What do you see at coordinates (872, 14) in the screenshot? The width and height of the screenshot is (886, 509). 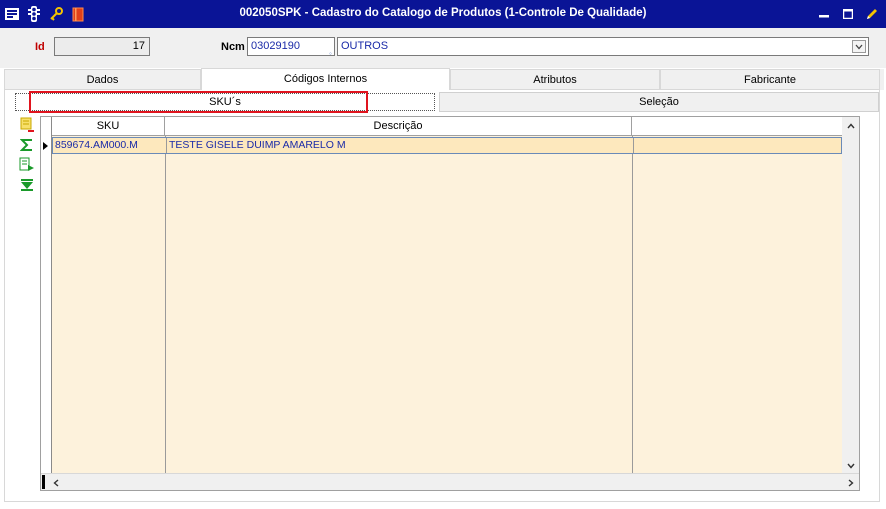 I see `edit-pencil-icon` at bounding box center [872, 14].